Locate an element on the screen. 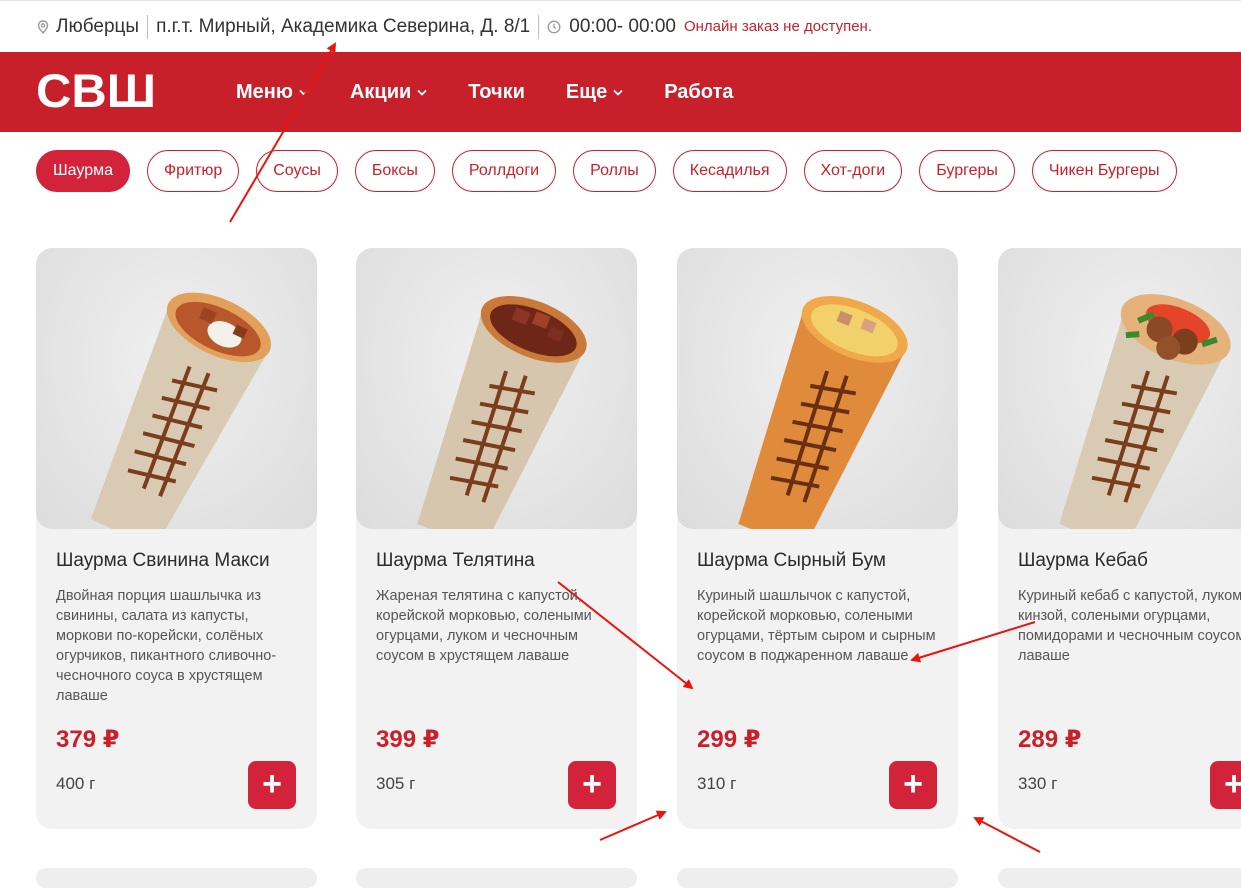 The height and width of the screenshot is (888, 1241). main-header: СВШ Меню Акции Точки Еще Работа is located at coordinates (620, 92).